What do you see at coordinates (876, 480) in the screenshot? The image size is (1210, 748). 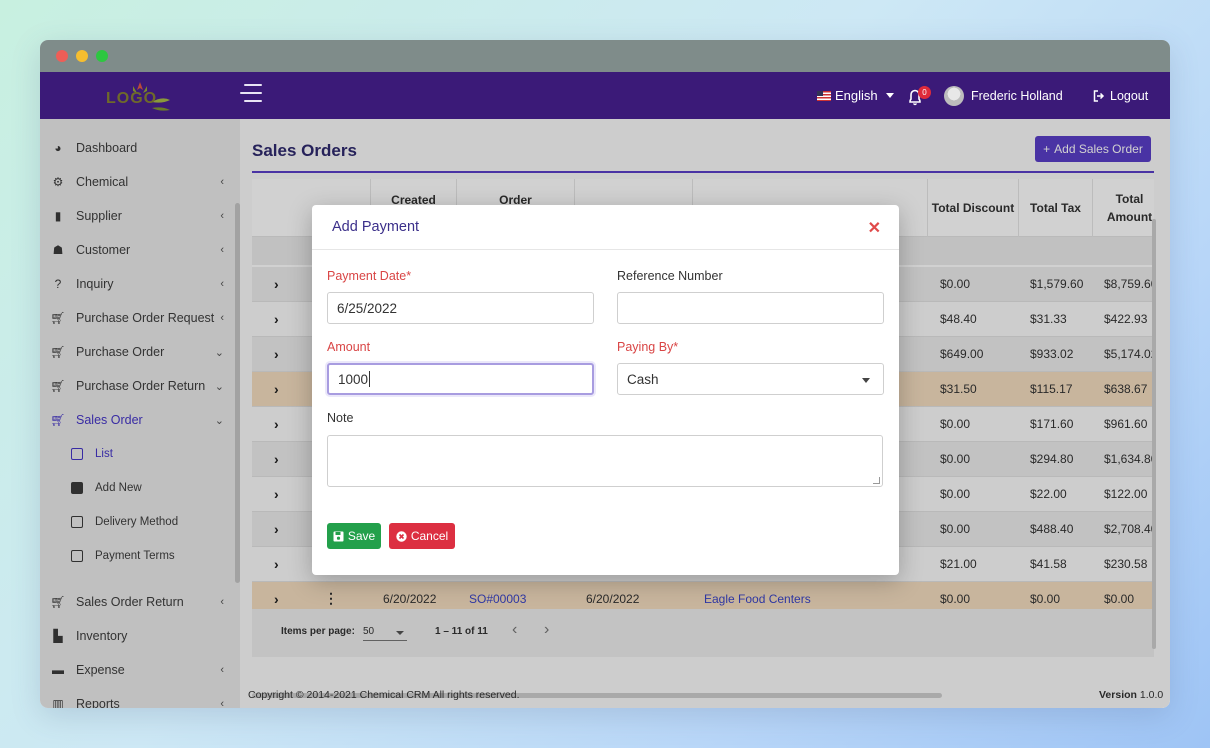 I see `resize-handle-icon` at bounding box center [876, 480].